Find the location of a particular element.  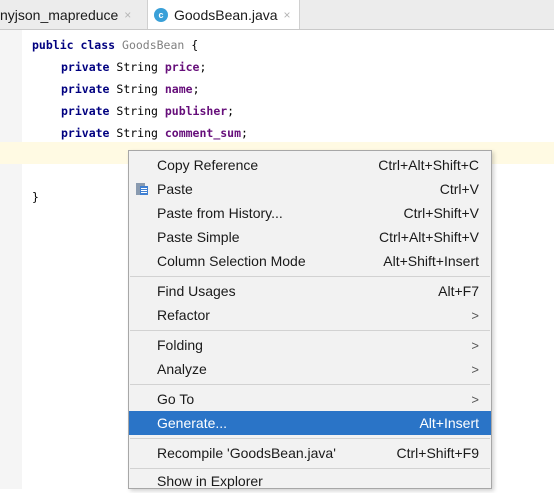

menu-item-analyze: Analyze > is located at coordinates (310, 369).